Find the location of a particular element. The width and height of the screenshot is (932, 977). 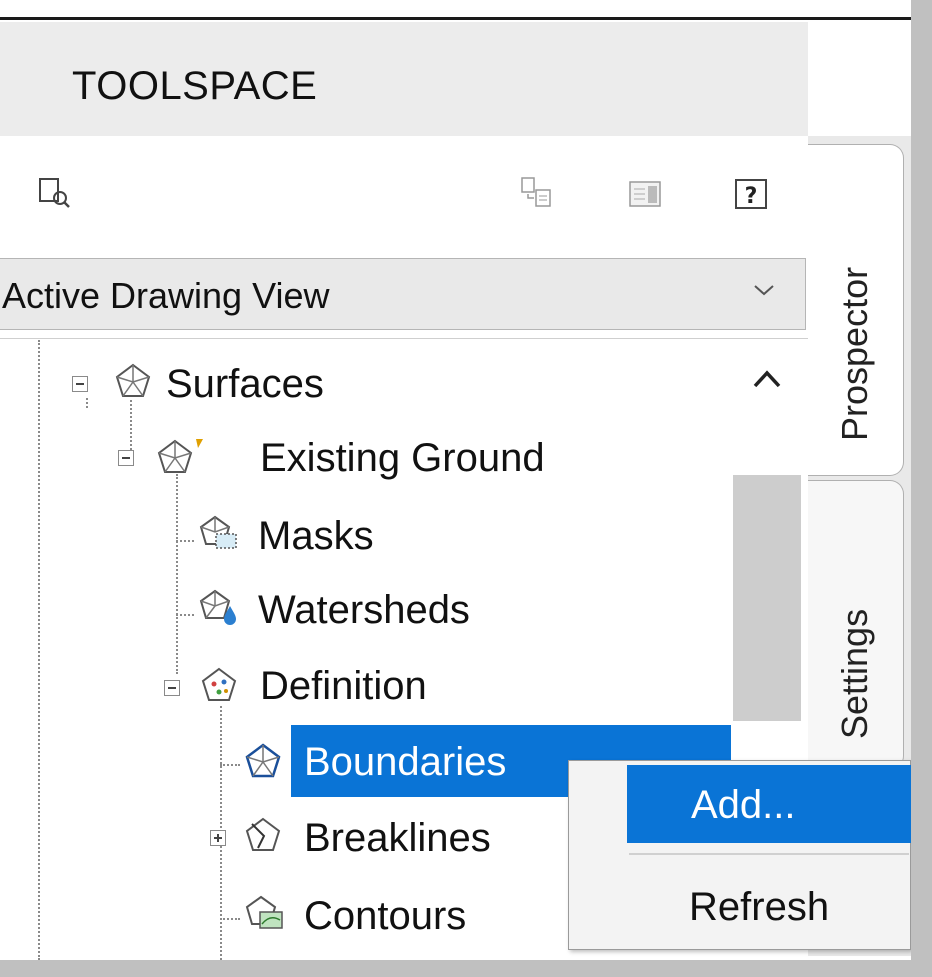

tab-label: Prospector is located at coordinates (854, 353).